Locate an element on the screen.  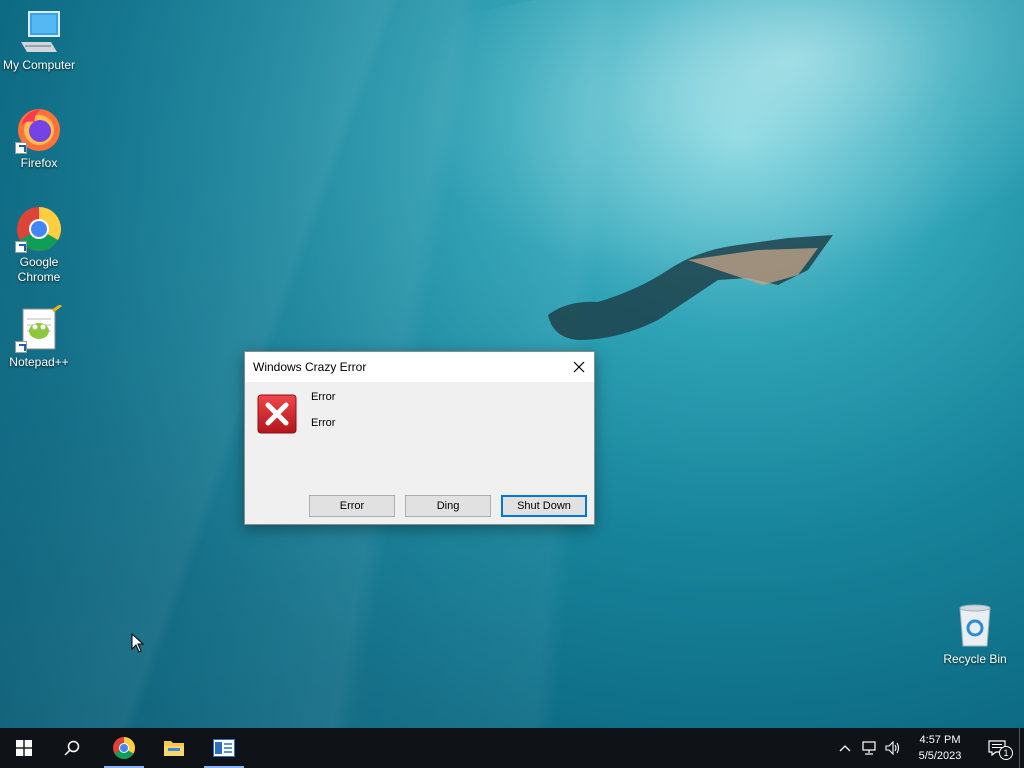
file-explorer-icon is located at coordinates (174, 748).